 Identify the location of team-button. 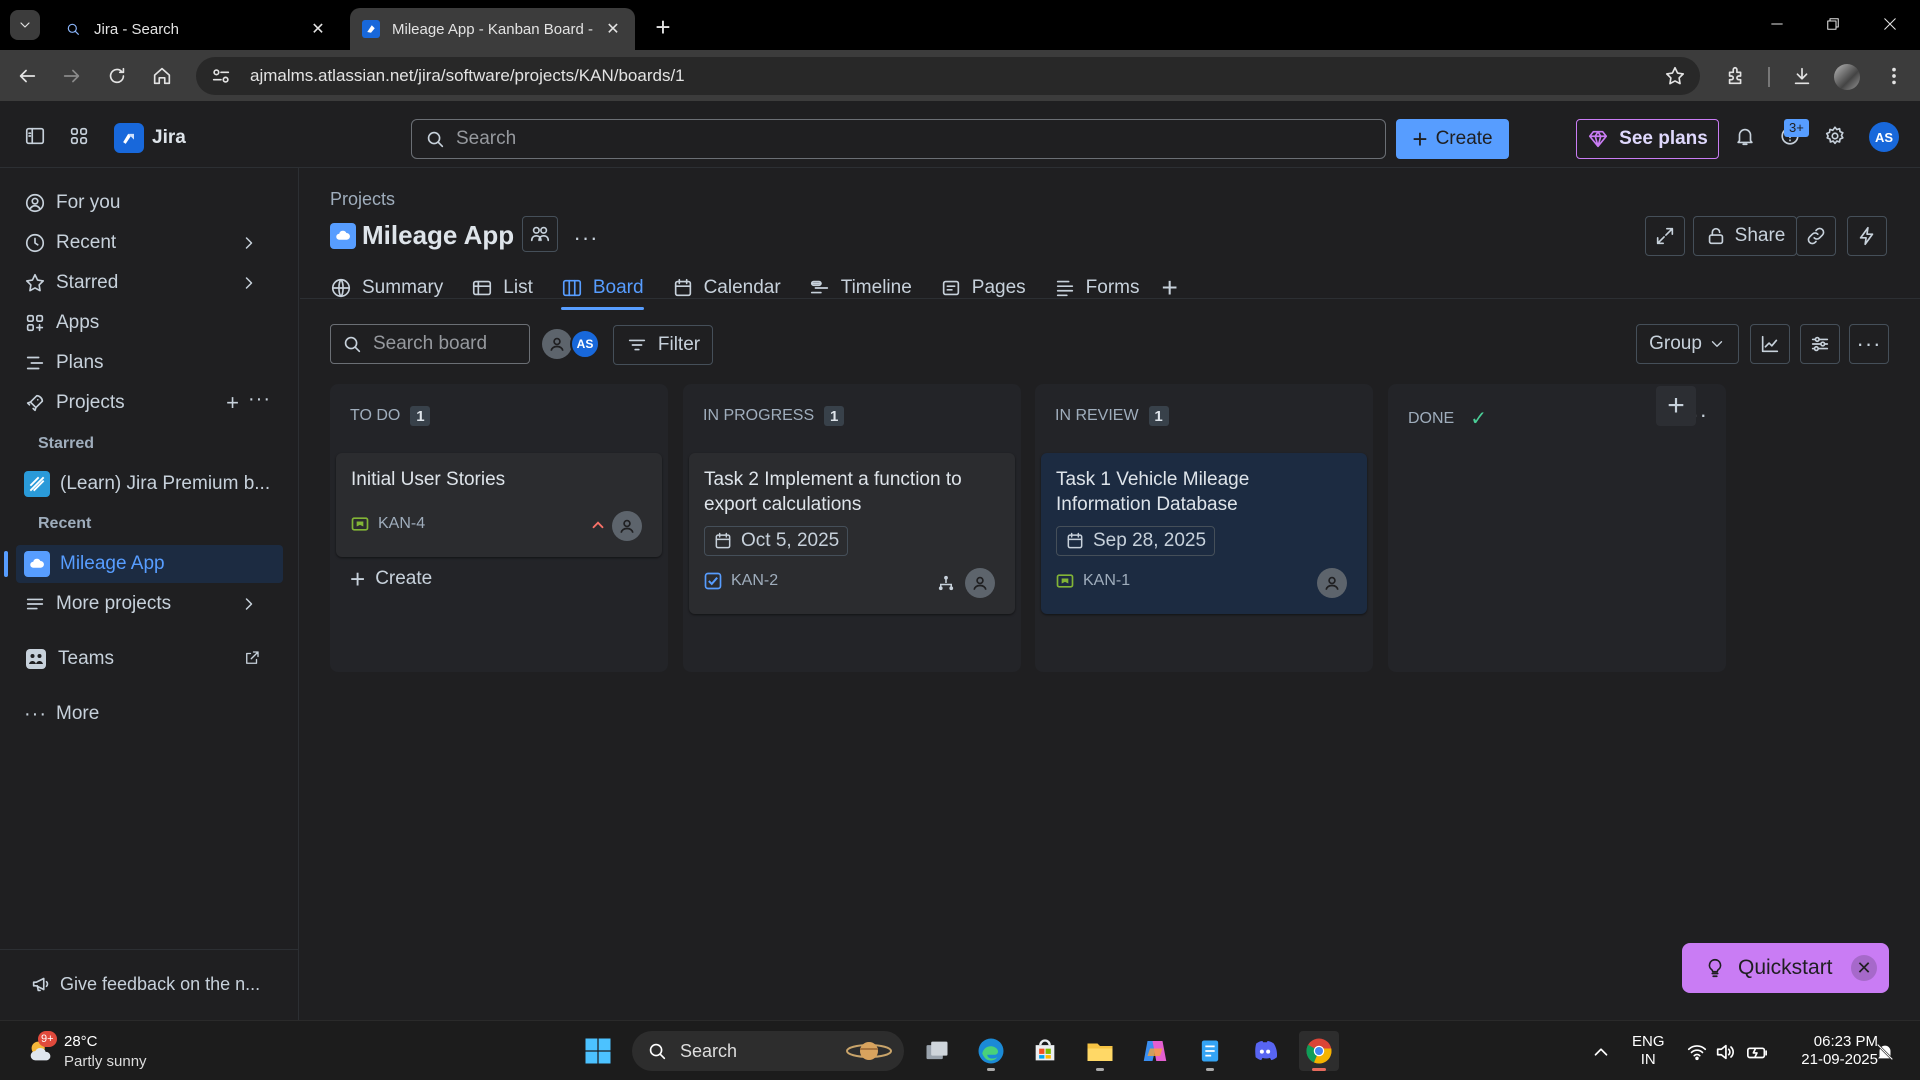
(540, 234).